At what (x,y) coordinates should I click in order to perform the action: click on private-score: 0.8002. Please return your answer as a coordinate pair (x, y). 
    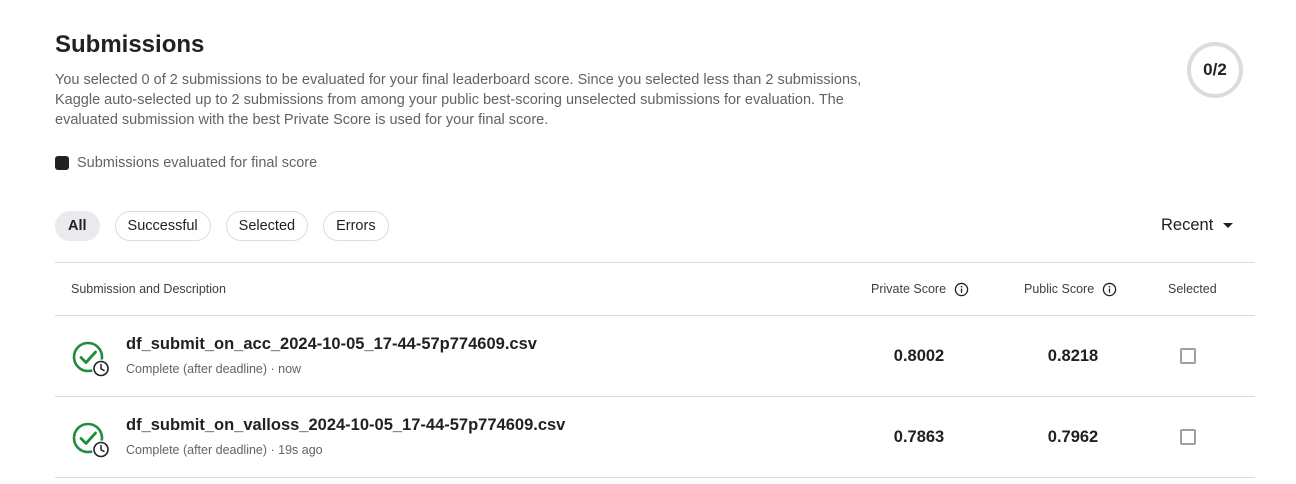
    Looking at the image, I should click on (919, 356).